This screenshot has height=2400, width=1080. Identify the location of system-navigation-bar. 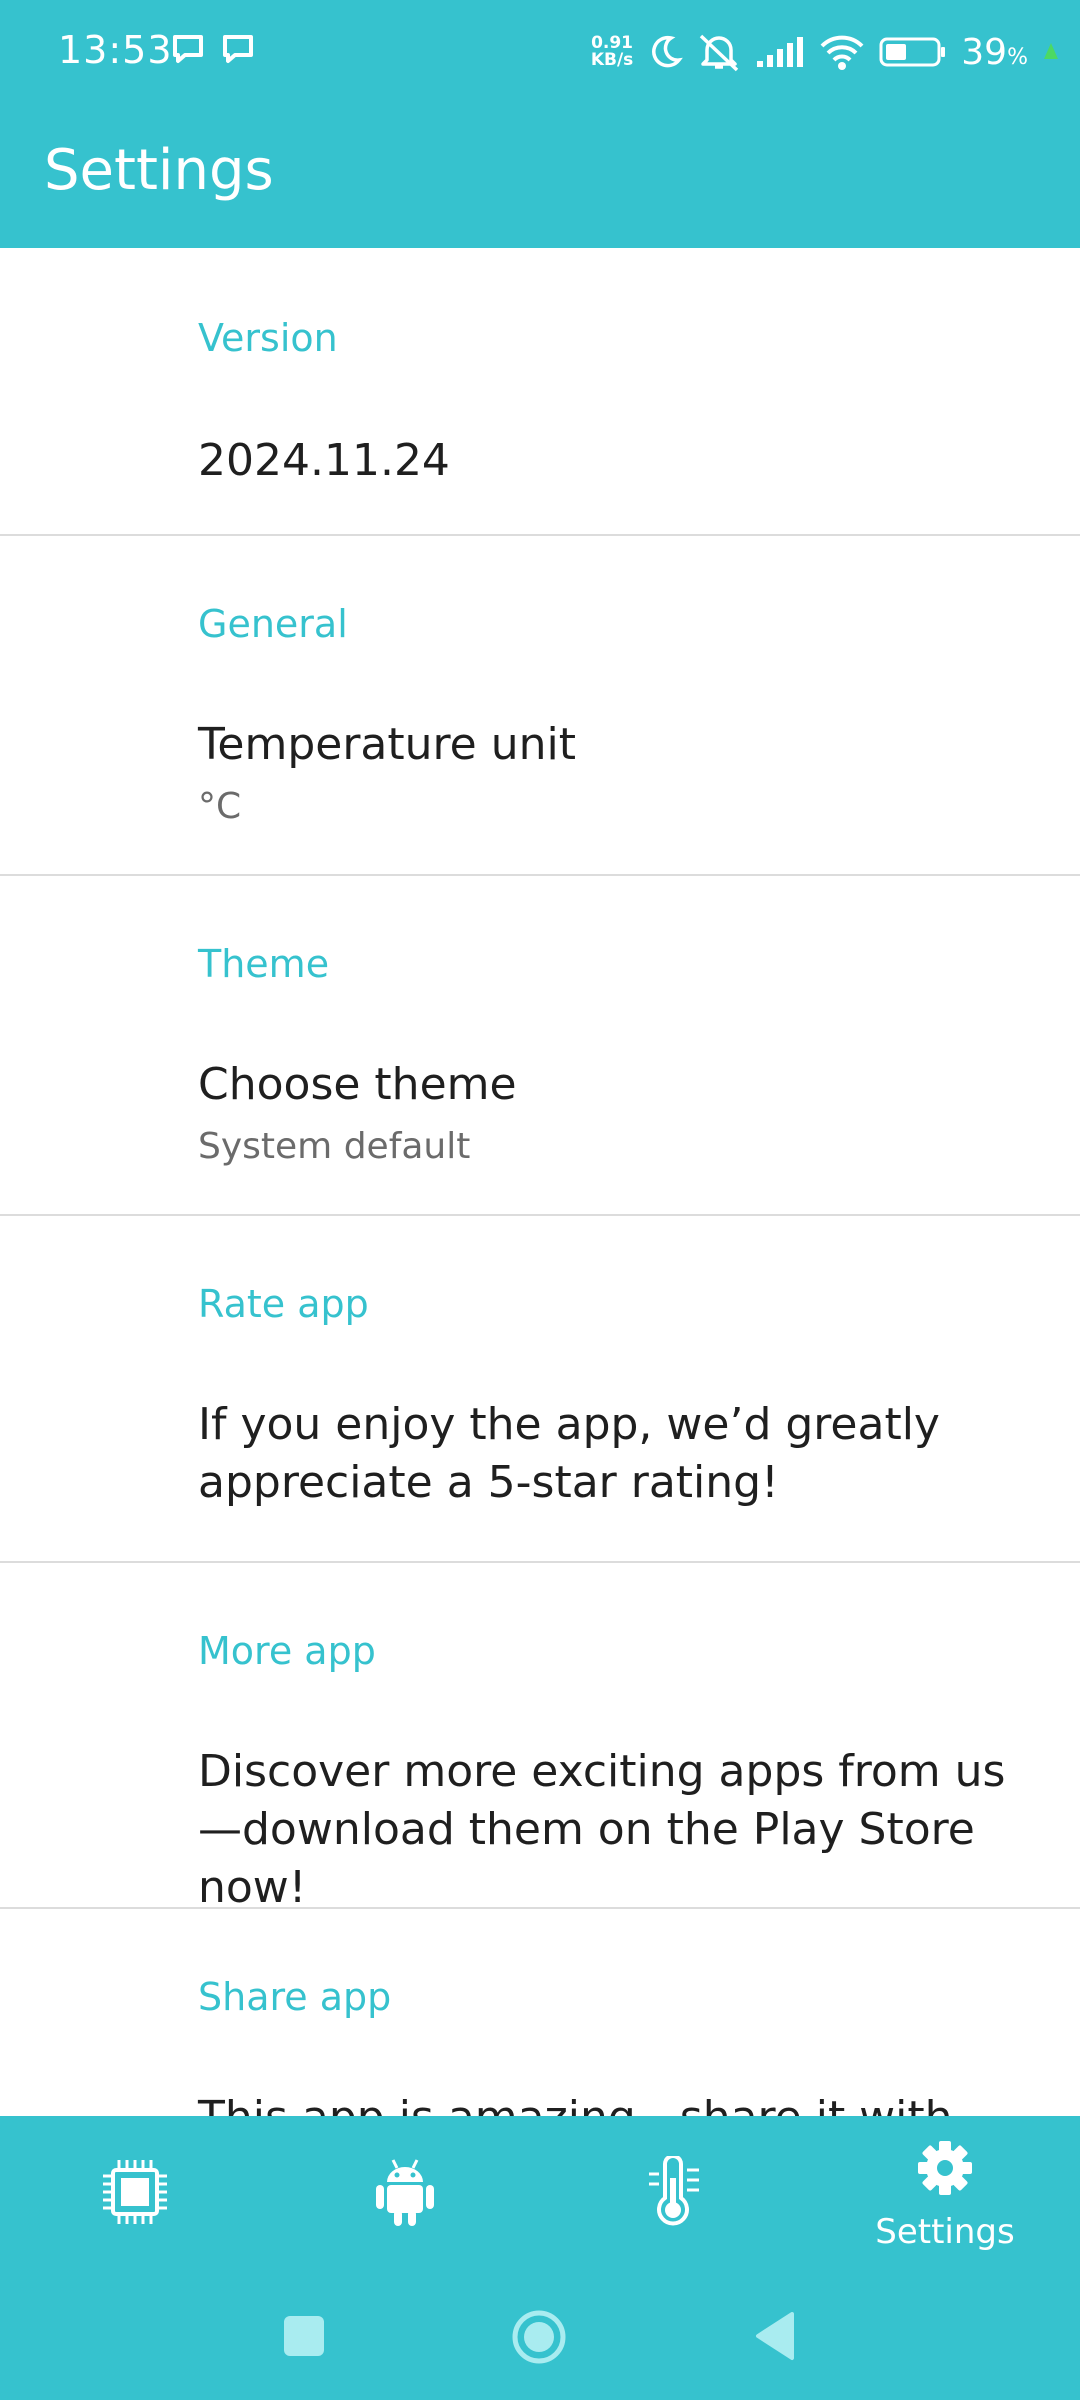
(540, 2347).